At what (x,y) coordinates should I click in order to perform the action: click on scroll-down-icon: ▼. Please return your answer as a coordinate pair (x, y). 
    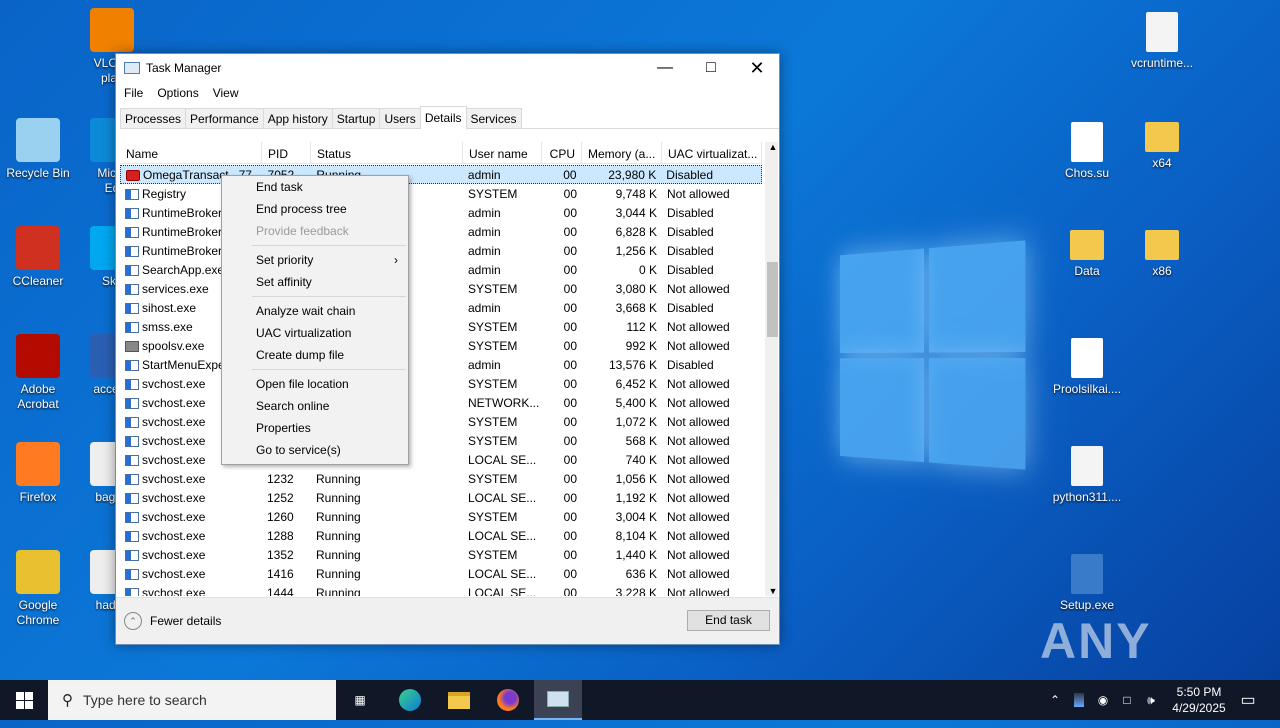
    Looking at the image, I should click on (771, 591).